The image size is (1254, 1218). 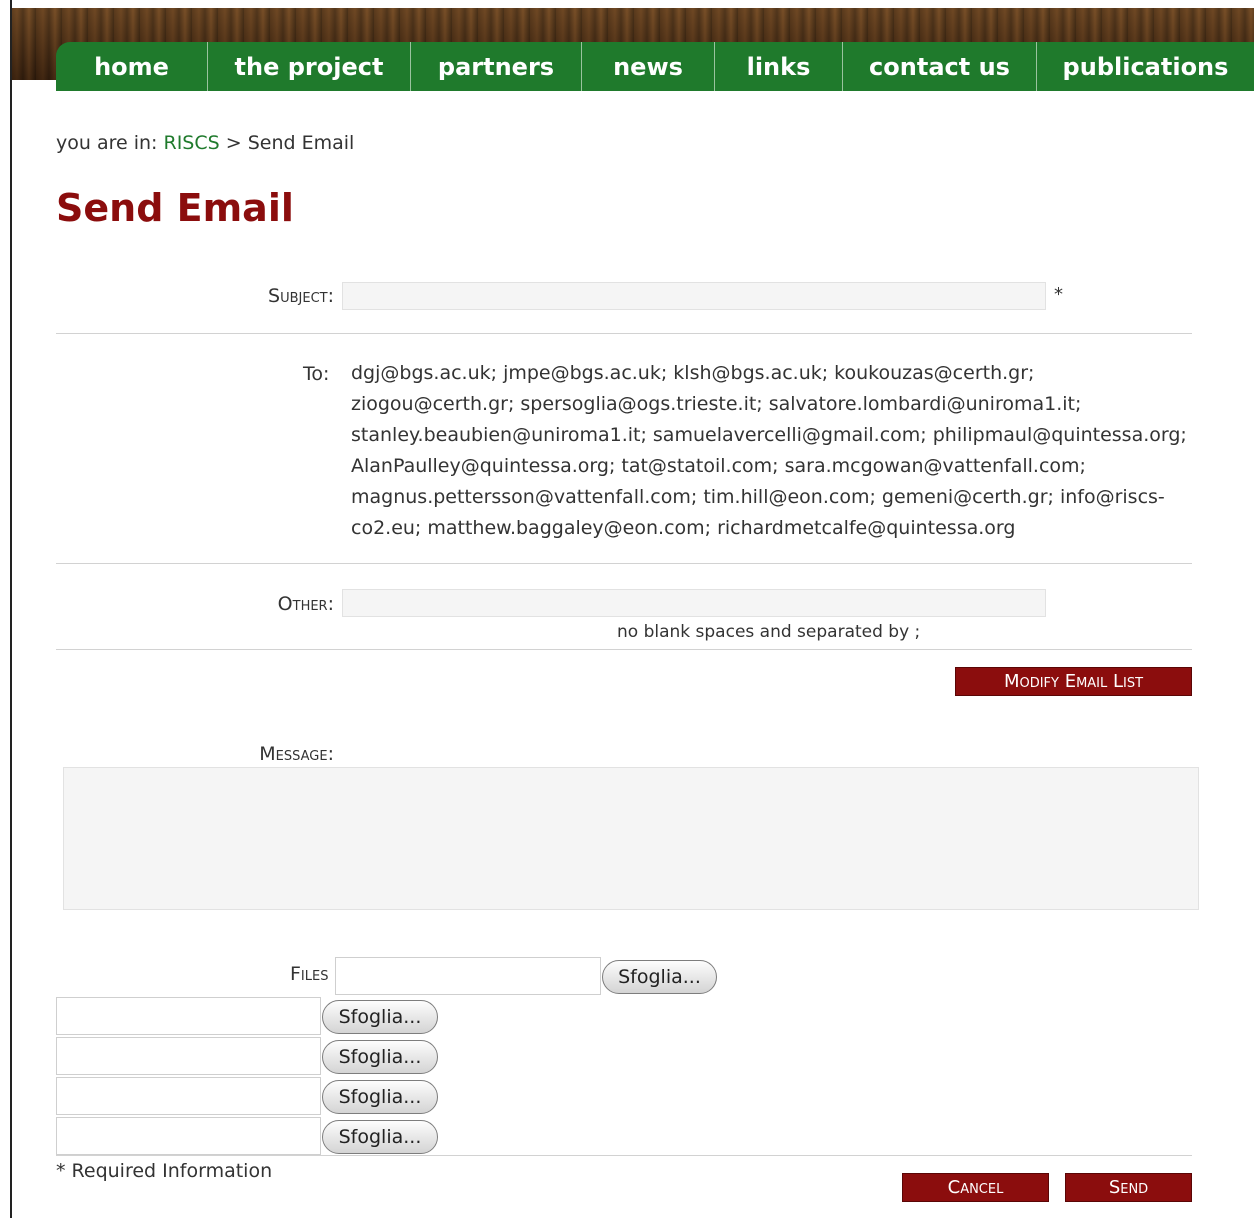 I want to click on nav-item-news: news, so click(x=648, y=66).